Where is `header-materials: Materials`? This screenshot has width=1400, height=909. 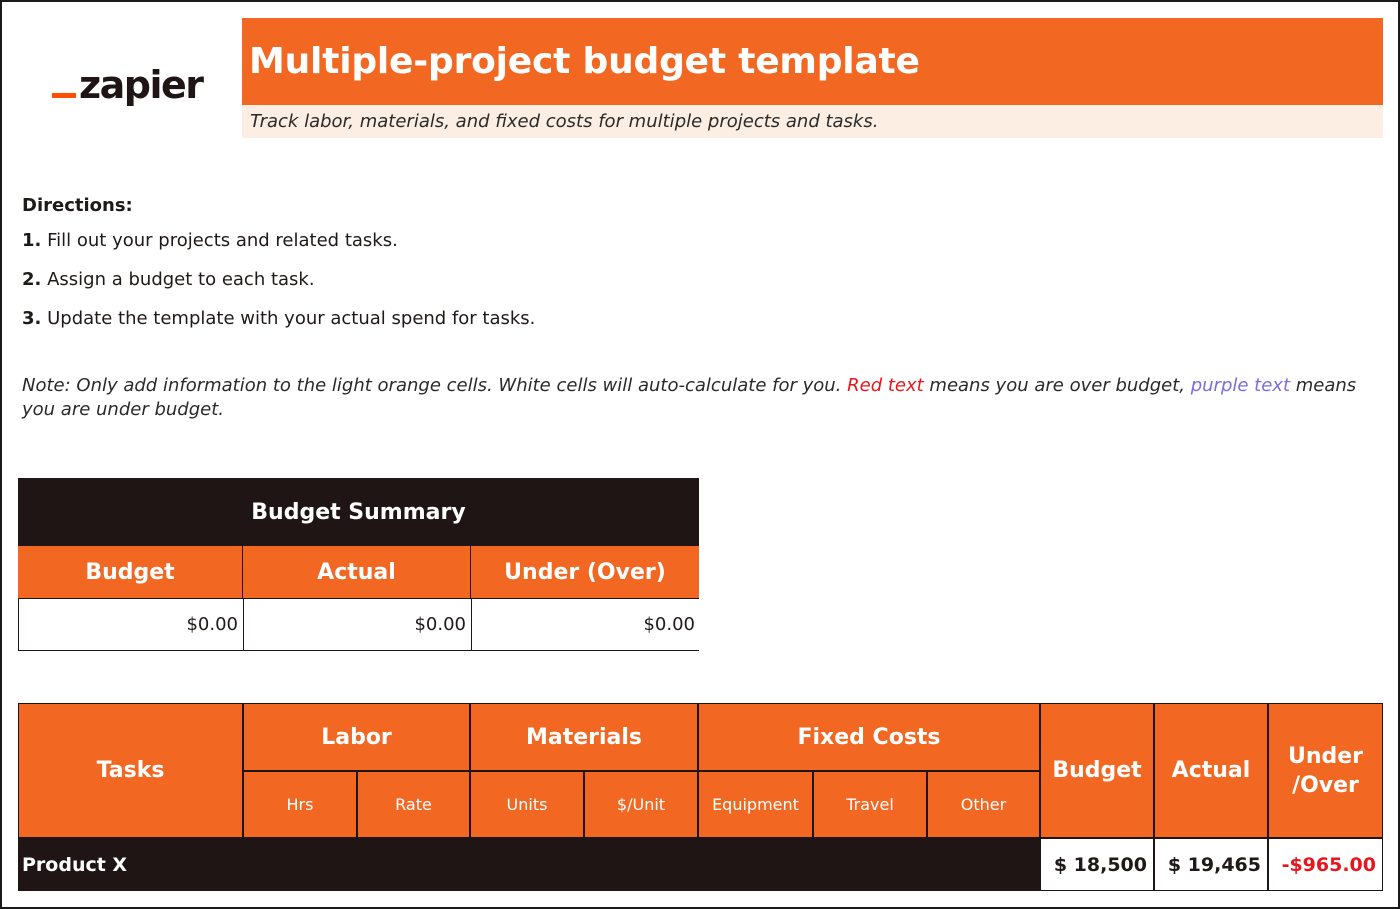 header-materials: Materials is located at coordinates (584, 737).